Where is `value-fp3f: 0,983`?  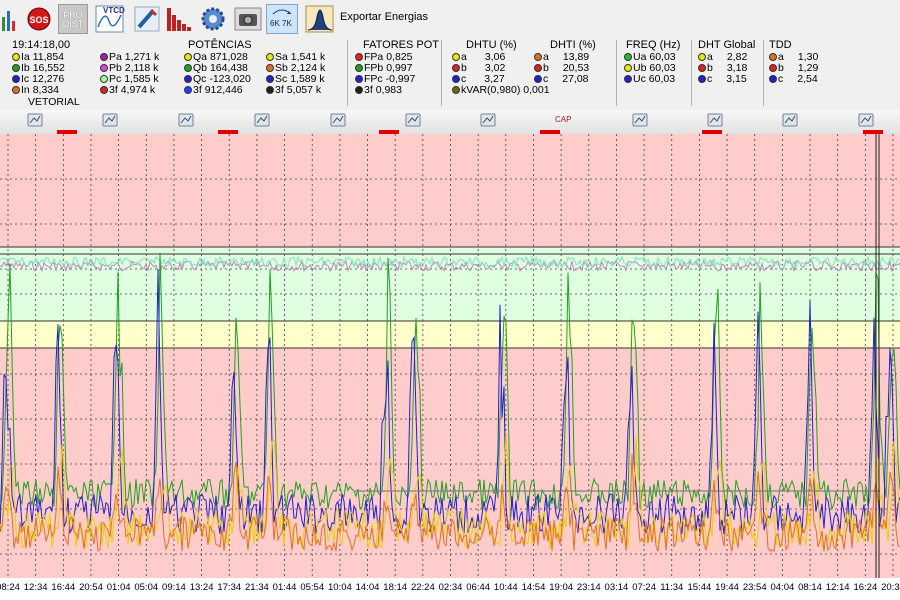
value-fp3f: 0,983 is located at coordinates (388, 90).